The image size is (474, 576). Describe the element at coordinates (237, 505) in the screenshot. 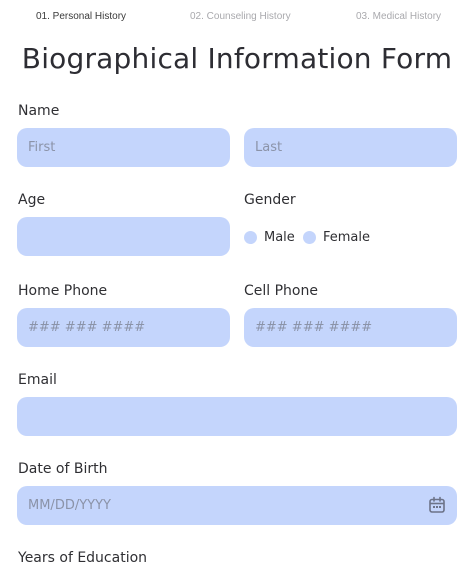

I see `dob-input` at that location.